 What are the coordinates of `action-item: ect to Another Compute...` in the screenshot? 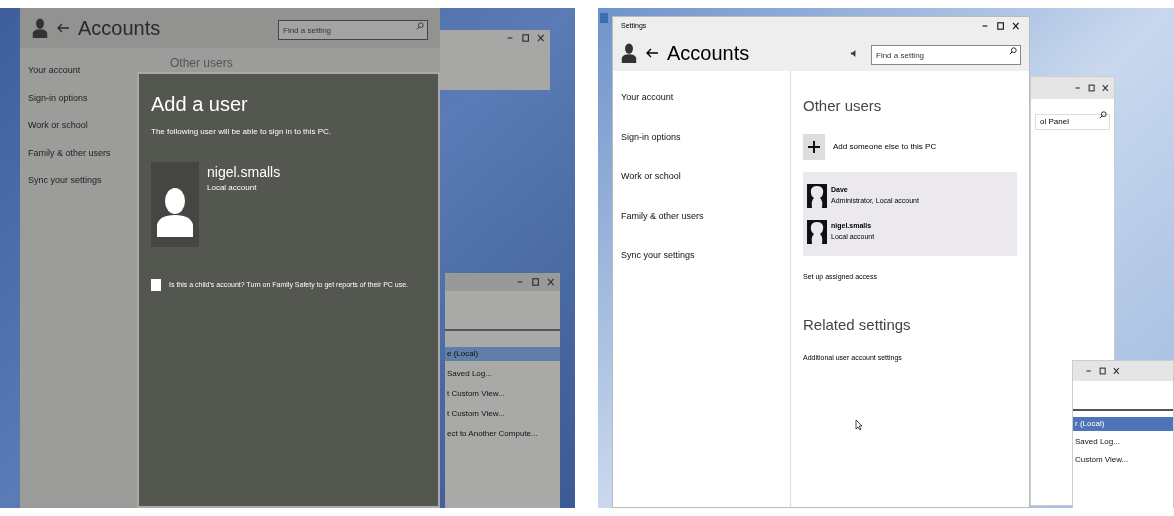 It's located at (502, 434).